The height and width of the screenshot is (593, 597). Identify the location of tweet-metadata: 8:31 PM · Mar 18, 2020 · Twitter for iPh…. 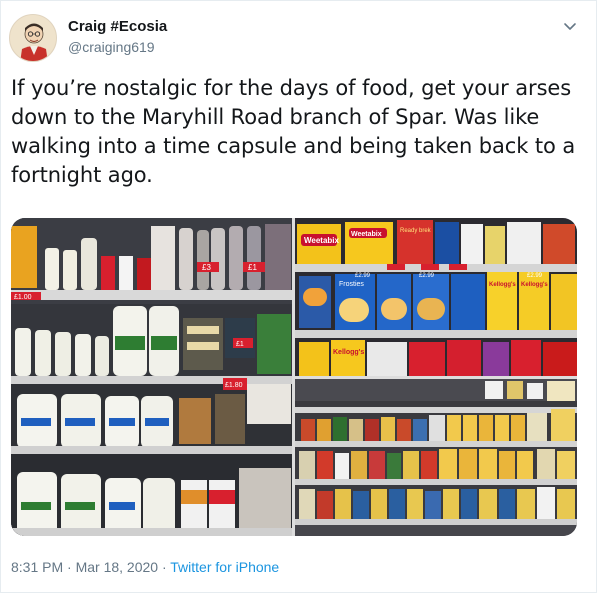
(145, 567).